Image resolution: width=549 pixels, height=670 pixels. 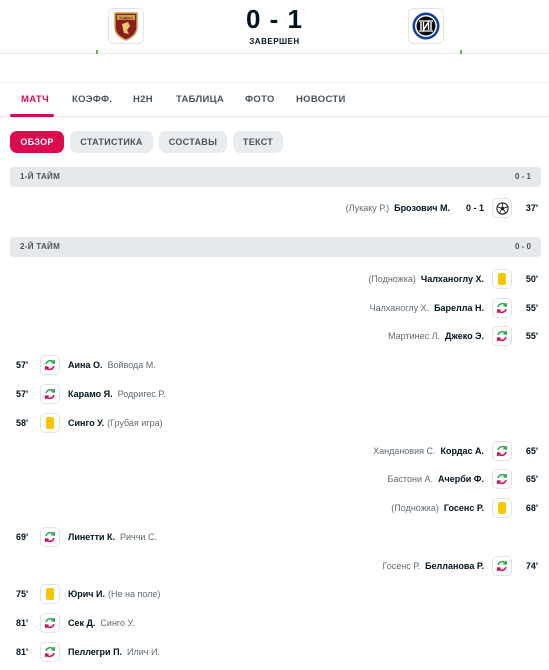 I want to click on event-player: Брозович М., so click(x=422, y=208).